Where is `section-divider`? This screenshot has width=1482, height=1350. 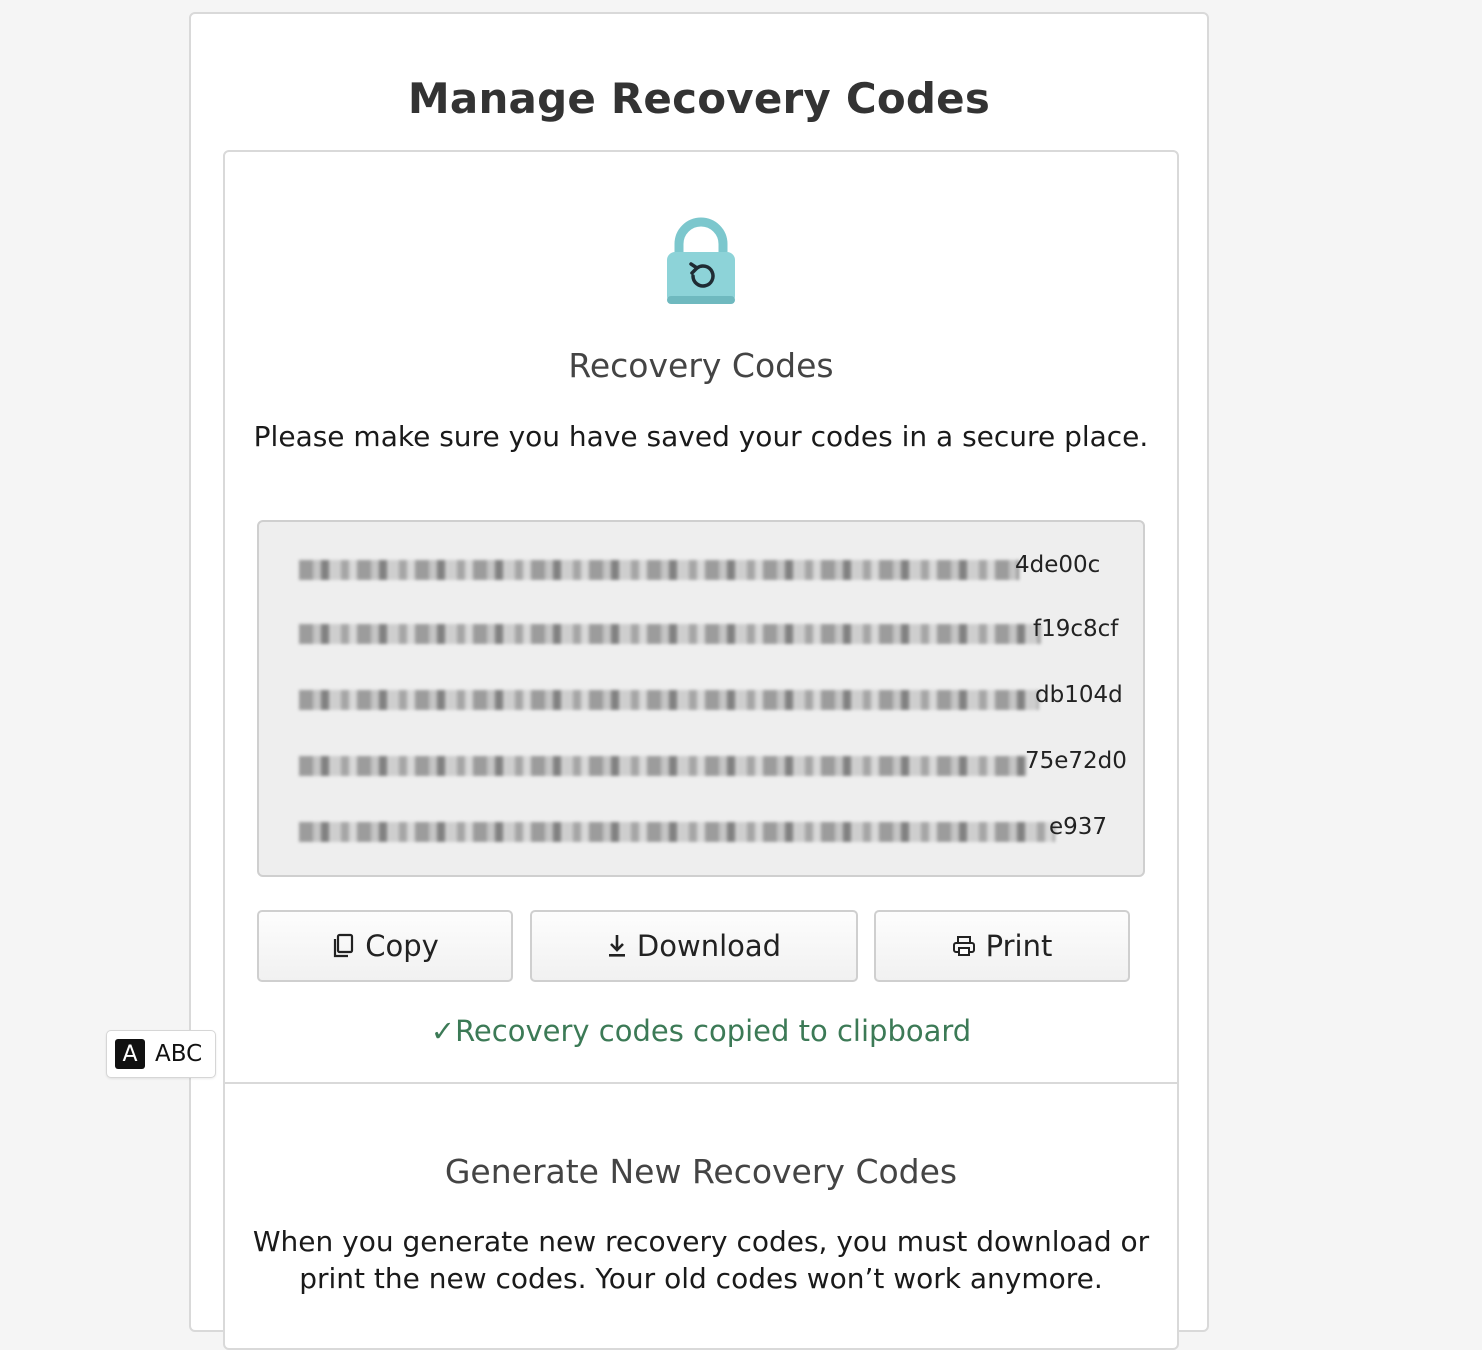 section-divider is located at coordinates (701, 1083).